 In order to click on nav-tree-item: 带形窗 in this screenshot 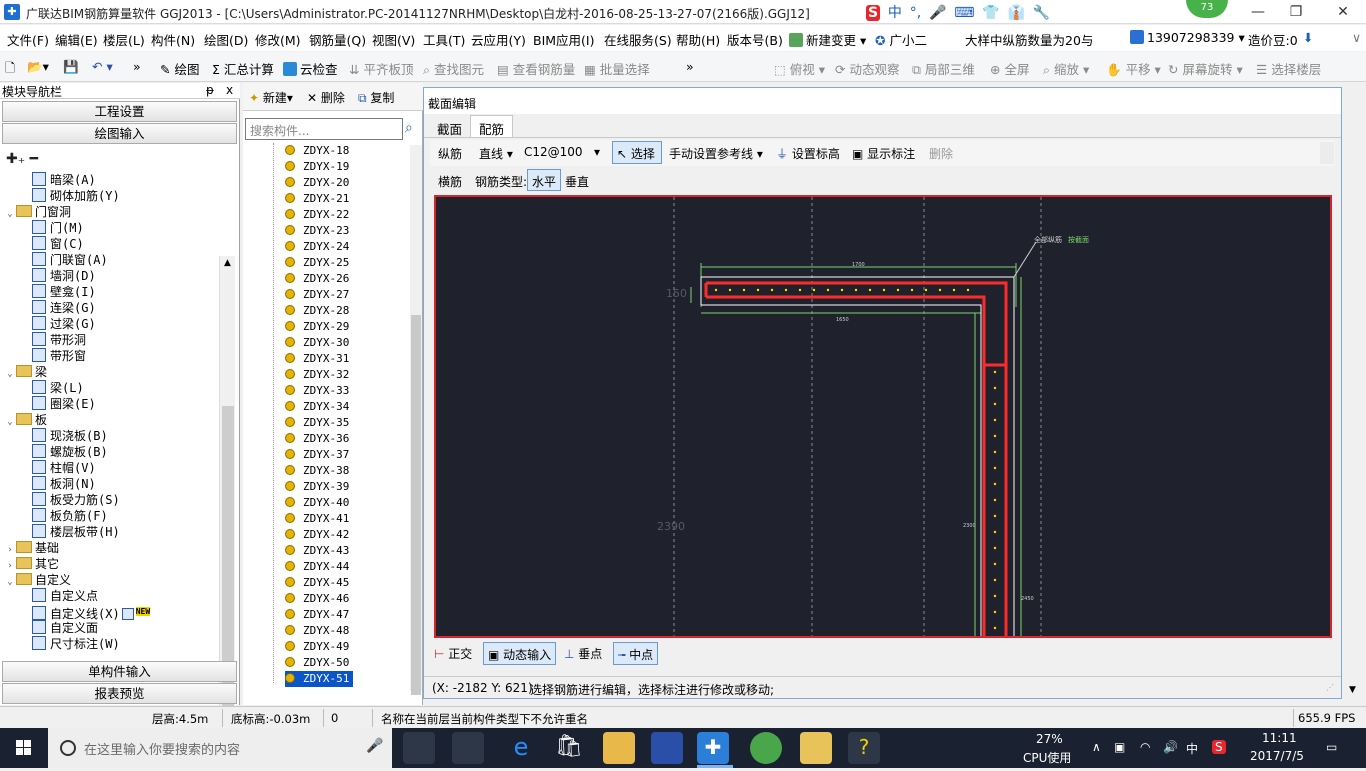, I will do `click(59, 356)`.